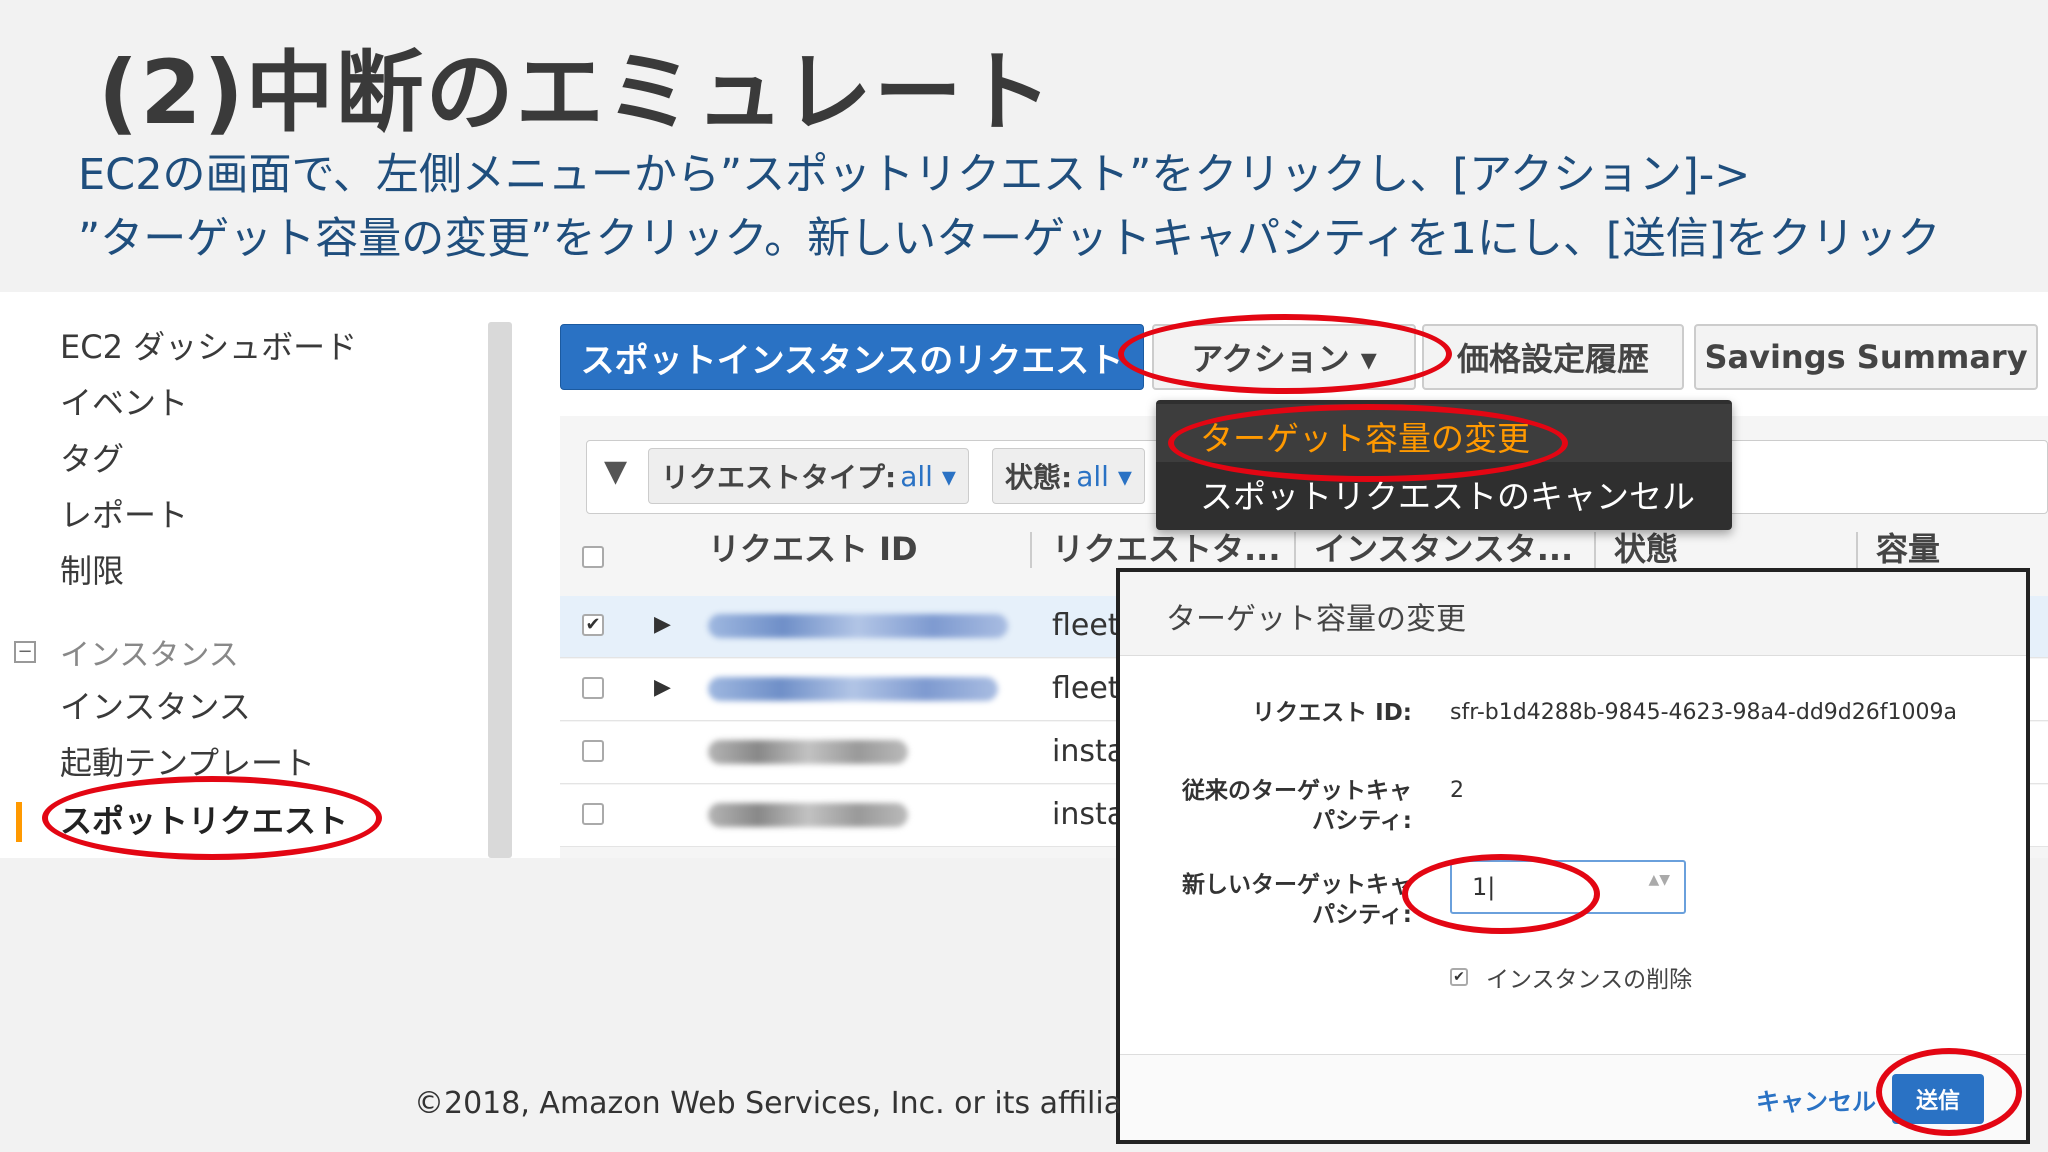 The image size is (2048, 1152). What do you see at coordinates (1362, 821) in the screenshot?
I see `old-capacity-label-line-2: パシティ:` at bounding box center [1362, 821].